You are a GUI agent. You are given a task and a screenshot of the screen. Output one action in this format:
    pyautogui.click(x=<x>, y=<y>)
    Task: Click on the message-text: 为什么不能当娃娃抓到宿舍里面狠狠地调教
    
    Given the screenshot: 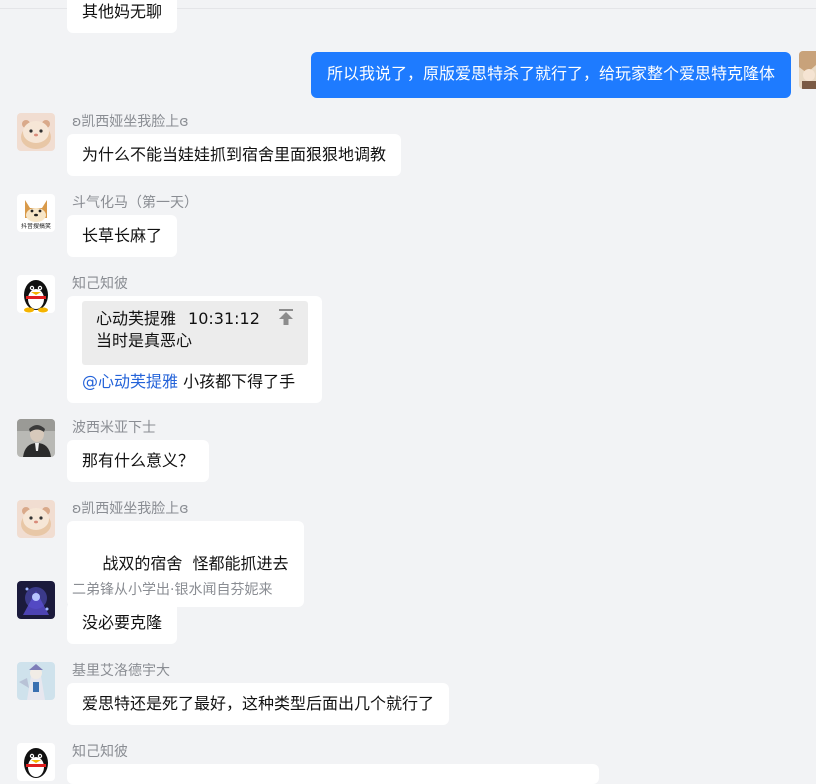 What is the action you would take?
    pyautogui.click(x=234, y=154)
    